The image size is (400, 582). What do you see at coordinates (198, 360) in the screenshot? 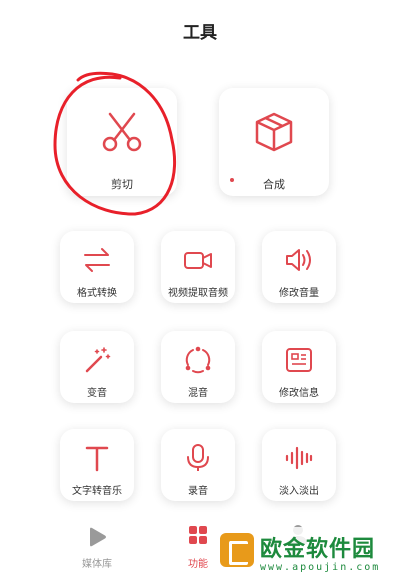
I see `mix-cycle-icon` at bounding box center [198, 360].